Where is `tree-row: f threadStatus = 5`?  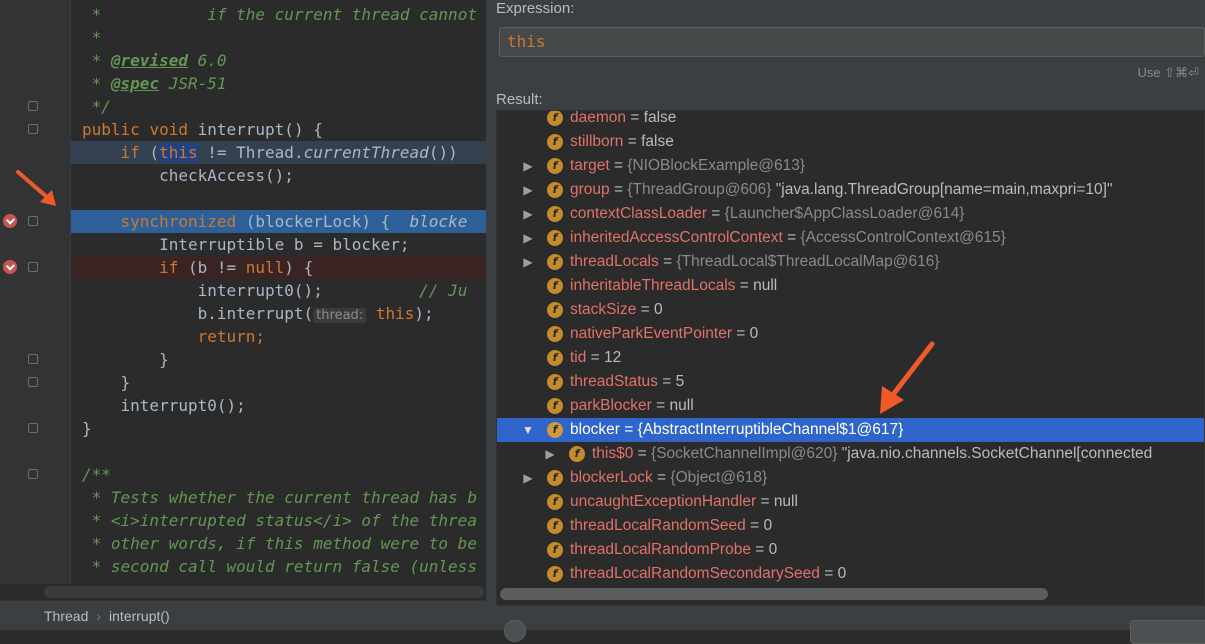
tree-row: f threadStatus = 5 is located at coordinates (850, 382).